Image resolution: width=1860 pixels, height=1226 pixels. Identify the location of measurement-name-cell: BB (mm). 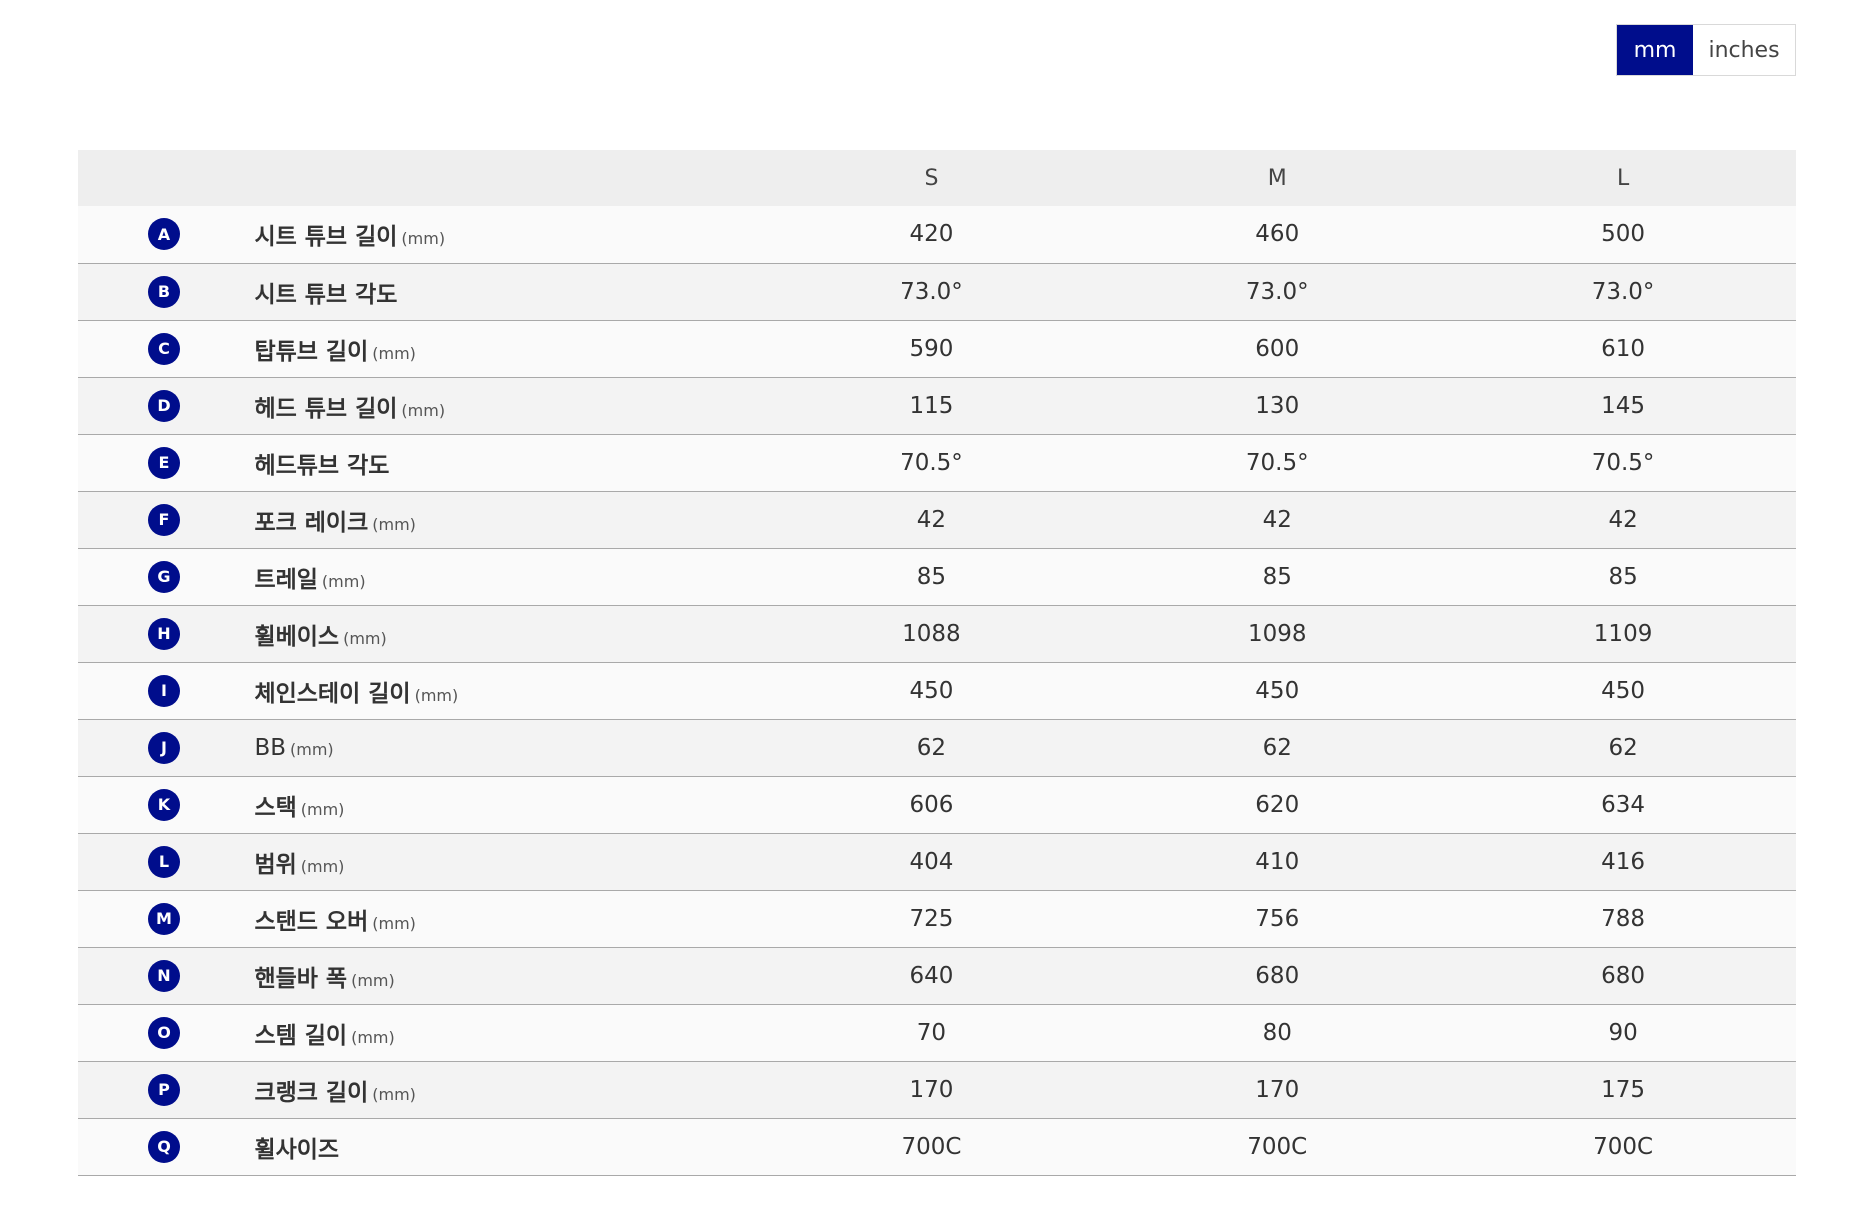
(506, 747).